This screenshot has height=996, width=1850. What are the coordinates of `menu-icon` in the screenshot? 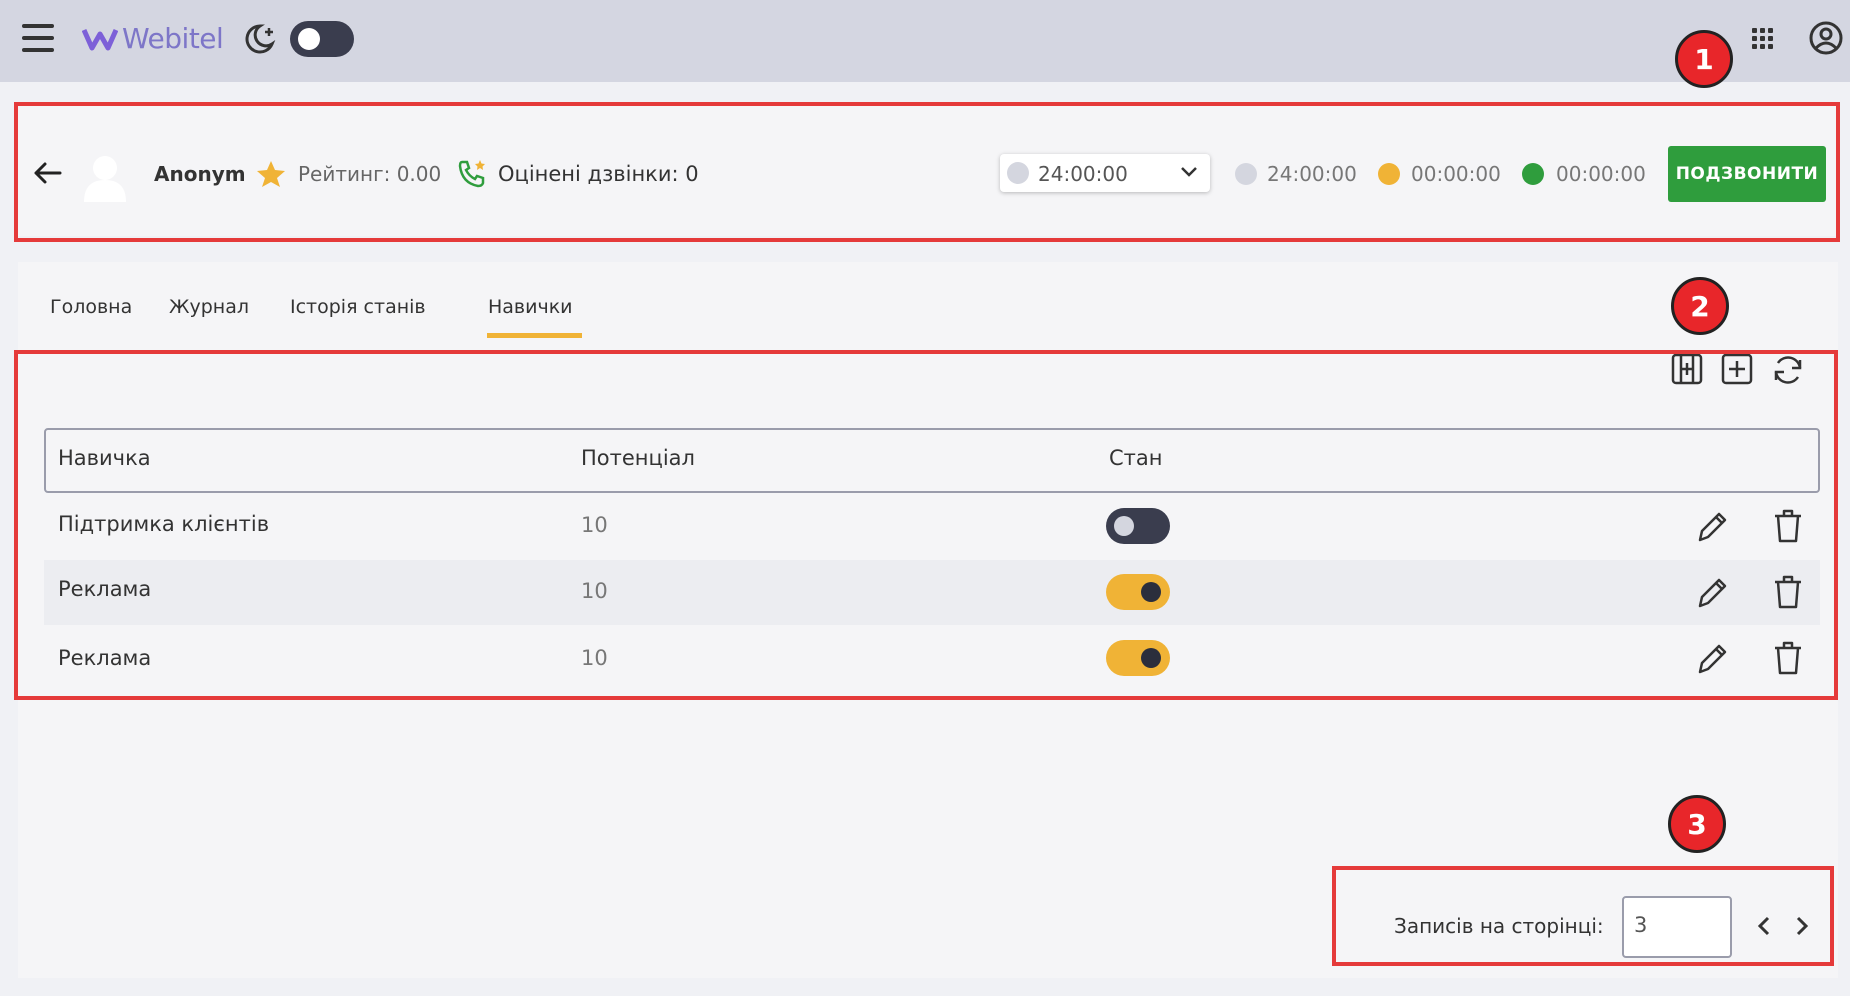 It's located at (38, 39).